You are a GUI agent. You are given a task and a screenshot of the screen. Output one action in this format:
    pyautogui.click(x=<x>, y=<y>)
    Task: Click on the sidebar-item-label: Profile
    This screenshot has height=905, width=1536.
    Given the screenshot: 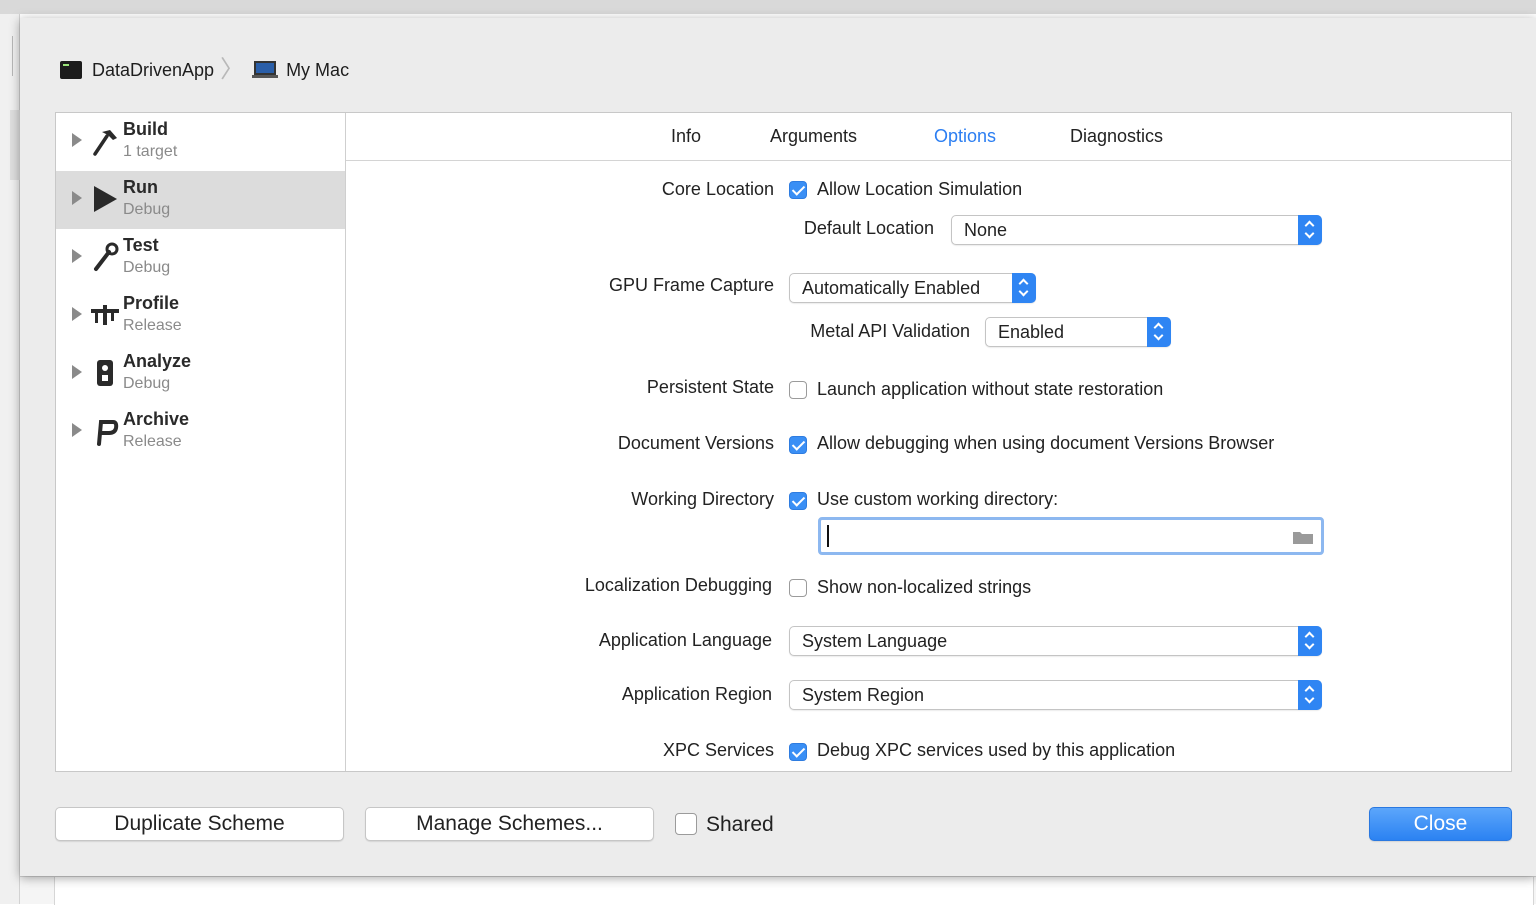 What is the action you would take?
    pyautogui.click(x=151, y=303)
    